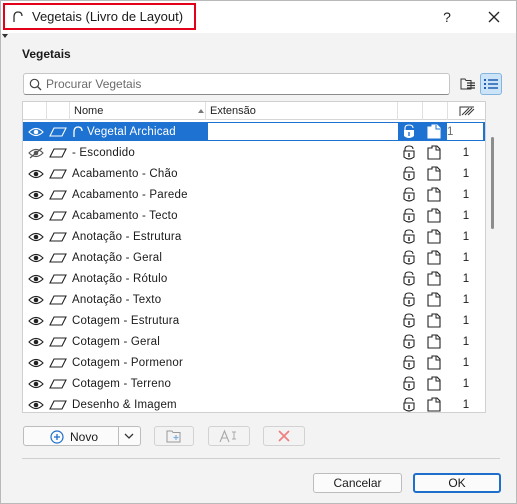 This screenshot has width=517, height=504. What do you see at coordinates (254, 173) in the screenshot?
I see `table-row: Acabamento - Chão 1` at bounding box center [254, 173].